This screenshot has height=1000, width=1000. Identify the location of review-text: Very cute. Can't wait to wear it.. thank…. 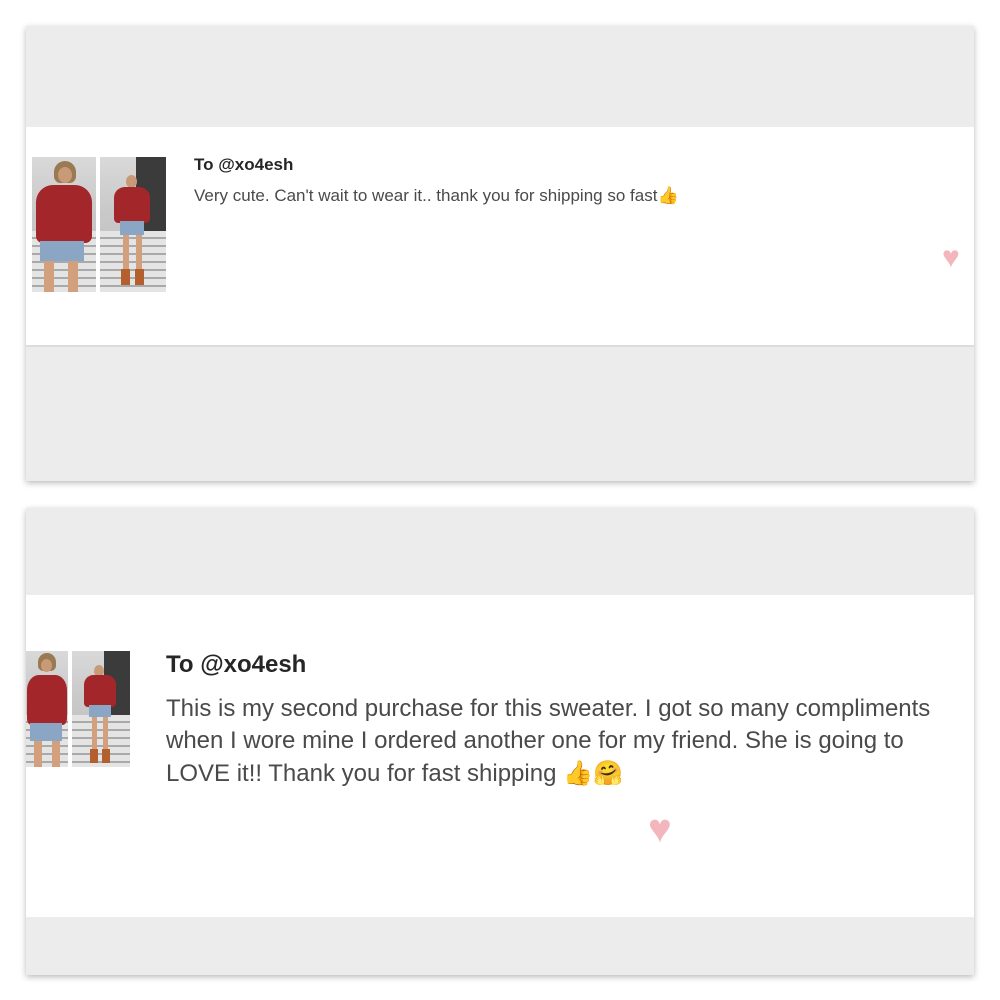
(436, 196).